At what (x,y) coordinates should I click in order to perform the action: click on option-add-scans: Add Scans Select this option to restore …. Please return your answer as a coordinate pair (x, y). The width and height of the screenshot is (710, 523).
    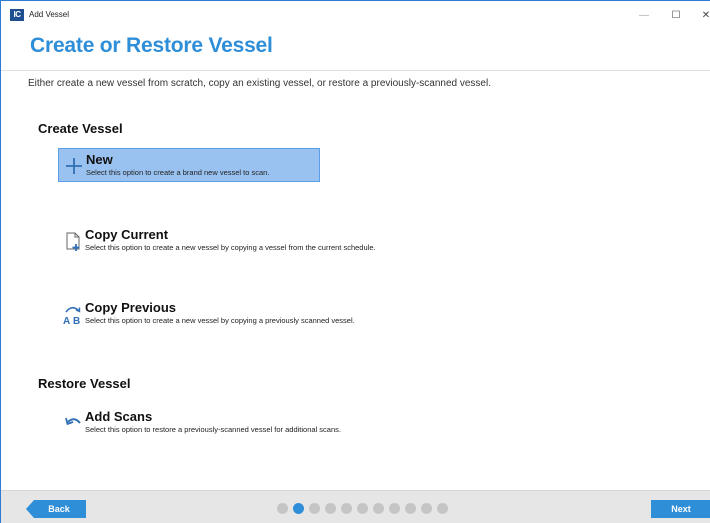
    Looking at the image, I should click on (199, 423).